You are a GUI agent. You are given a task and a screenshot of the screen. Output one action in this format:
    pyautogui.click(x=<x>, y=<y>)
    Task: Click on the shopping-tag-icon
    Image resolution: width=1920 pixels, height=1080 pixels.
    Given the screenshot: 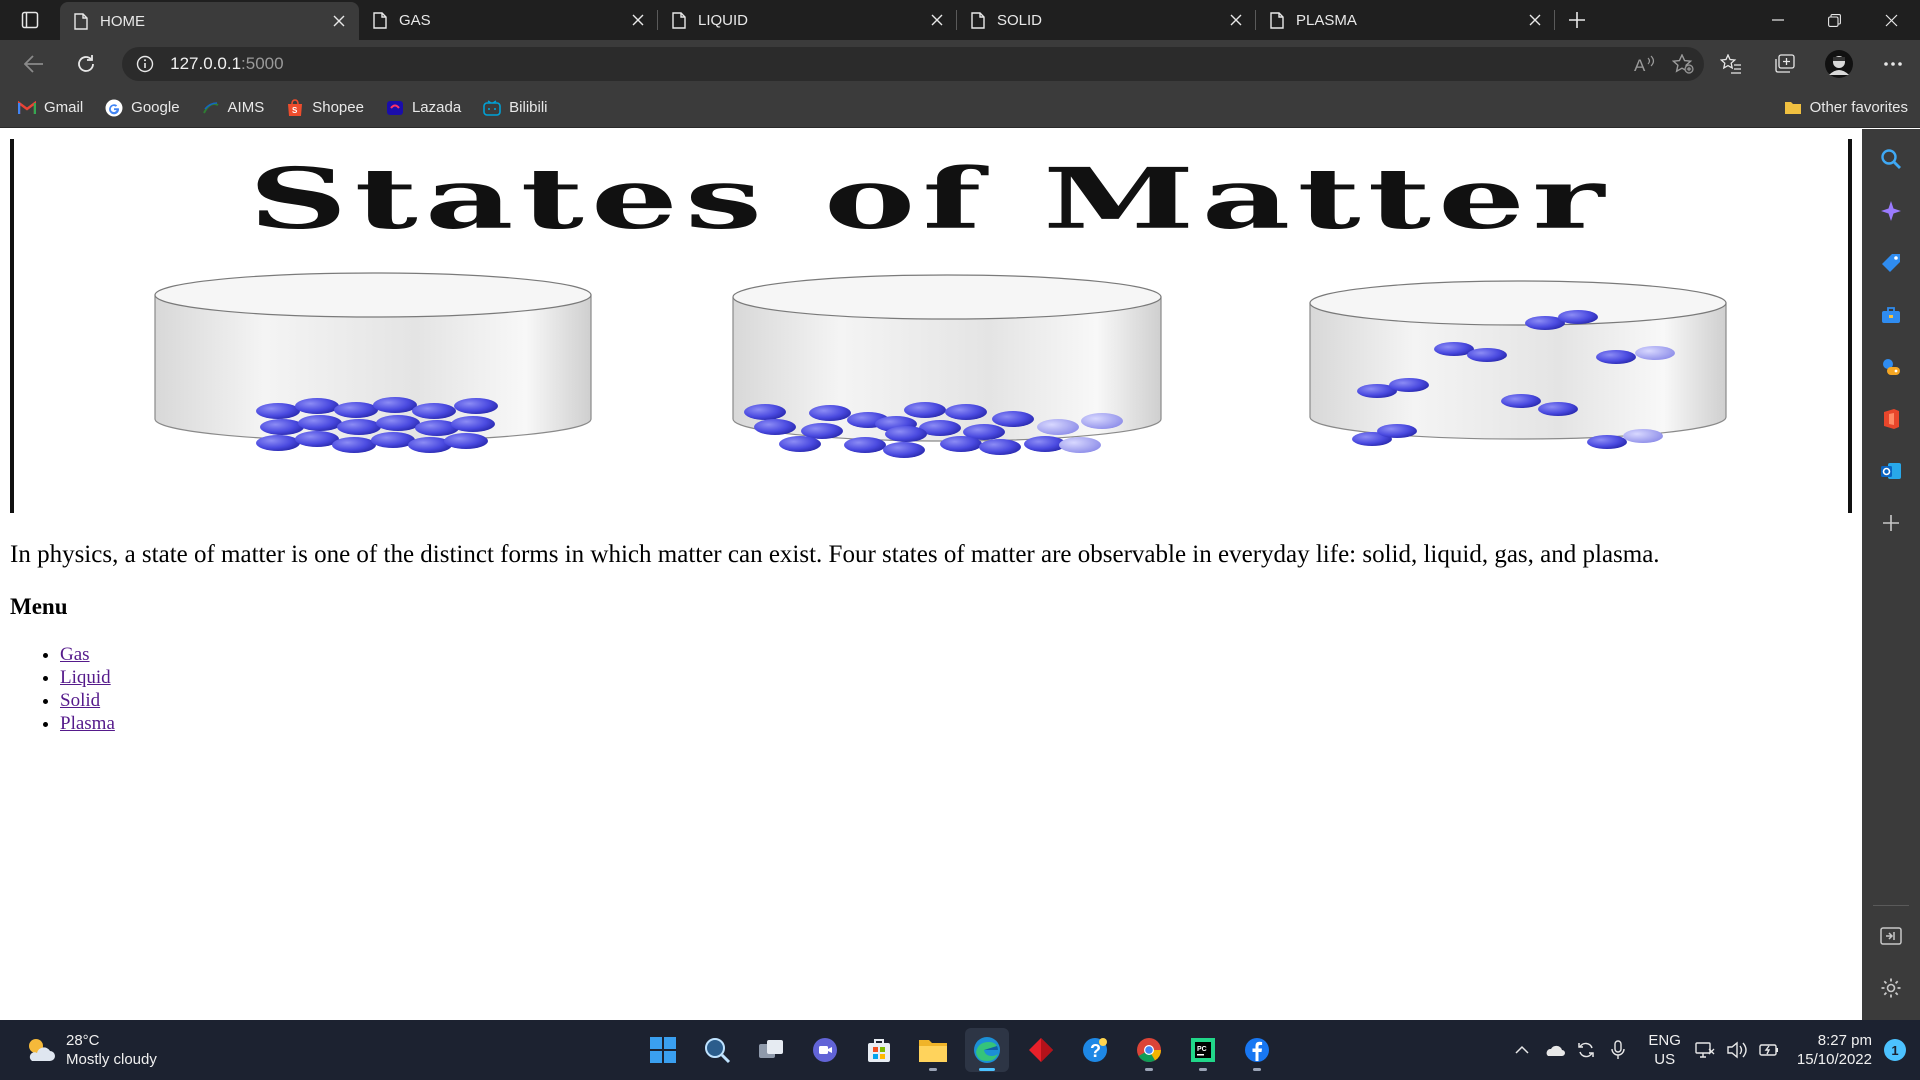 What is the action you would take?
    pyautogui.click(x=1891, y=263)
    